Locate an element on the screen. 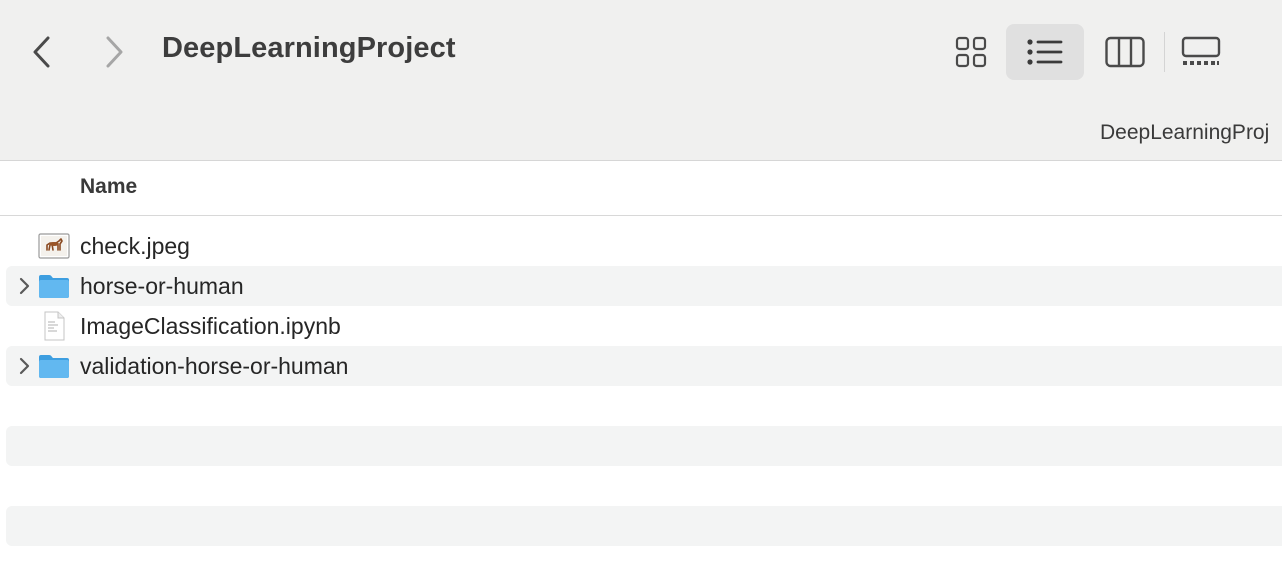 The height and width of the screenshot is (576, 1282). back-button is located at coordinates (42, 52).